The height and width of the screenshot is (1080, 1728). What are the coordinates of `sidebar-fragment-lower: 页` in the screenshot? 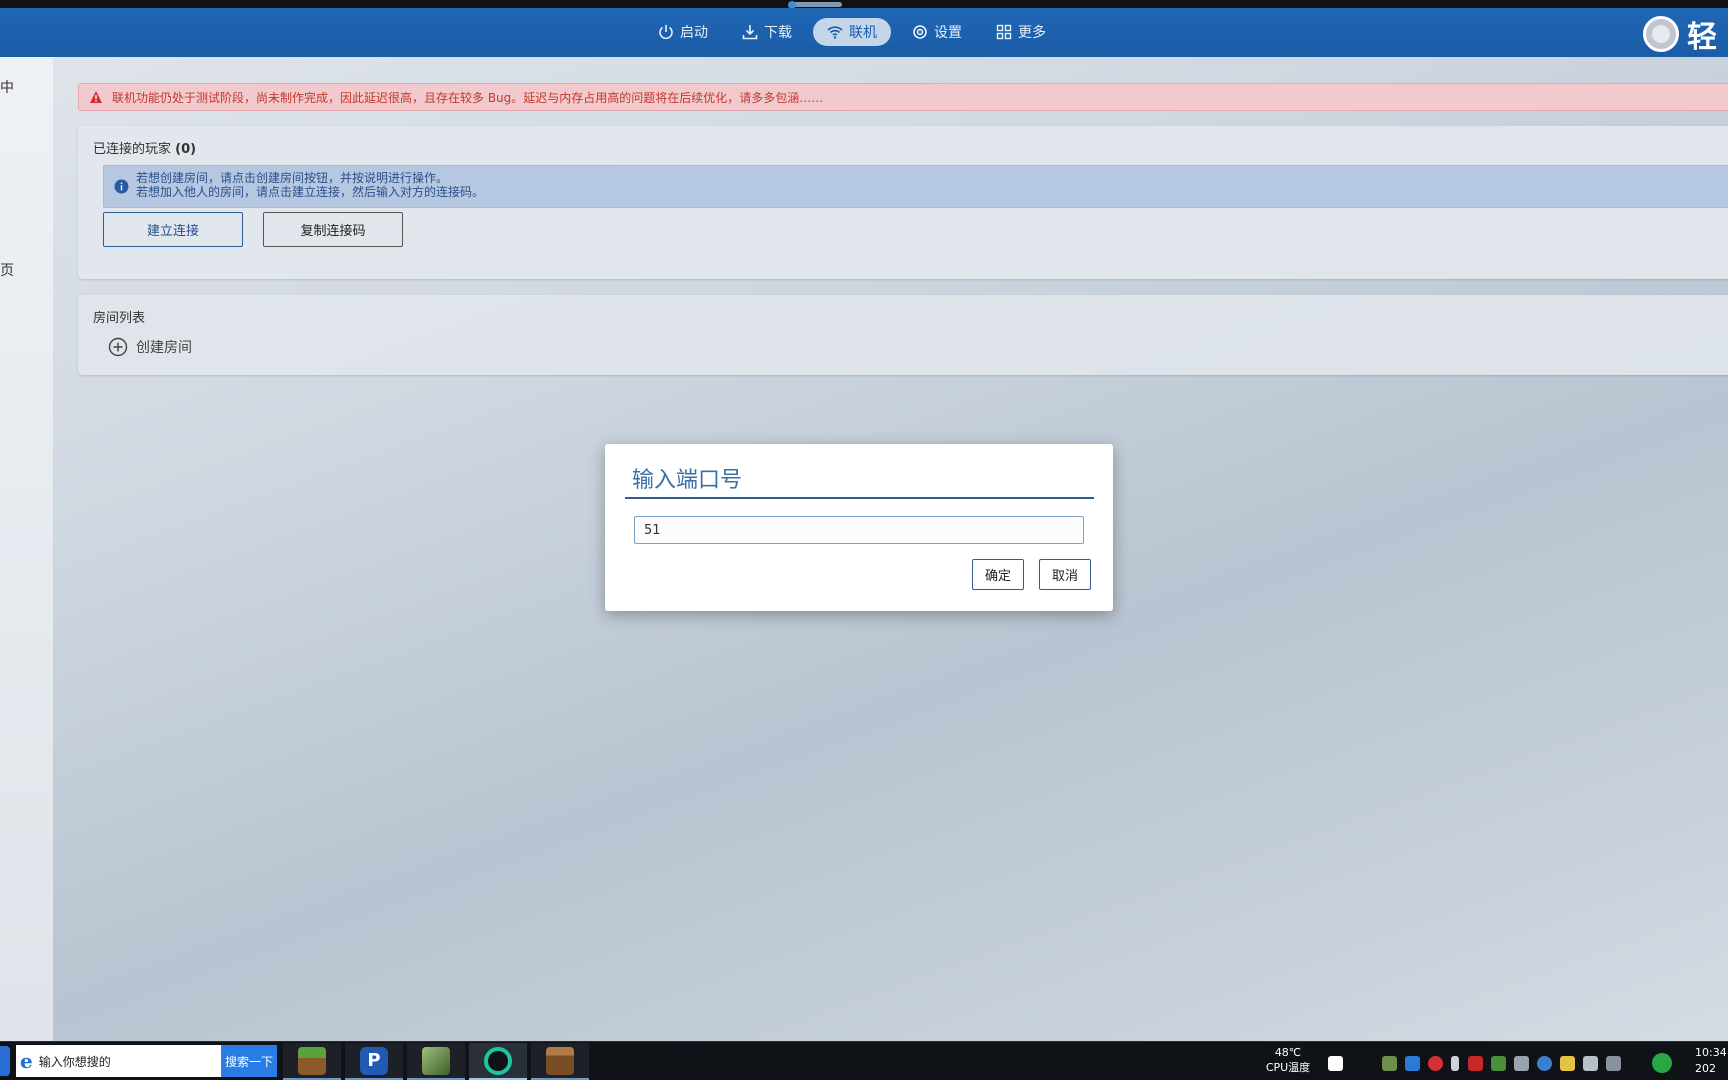 It's located at (7, 270).